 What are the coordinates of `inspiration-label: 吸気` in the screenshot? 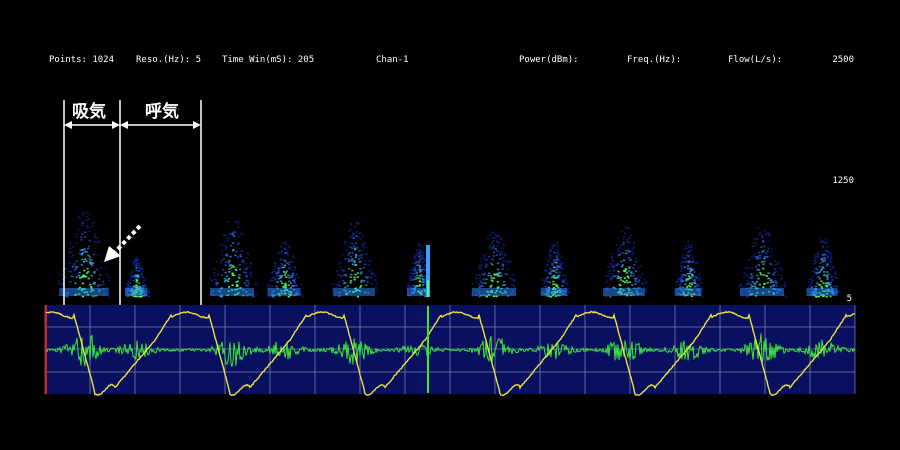 It's located at (89, 112).